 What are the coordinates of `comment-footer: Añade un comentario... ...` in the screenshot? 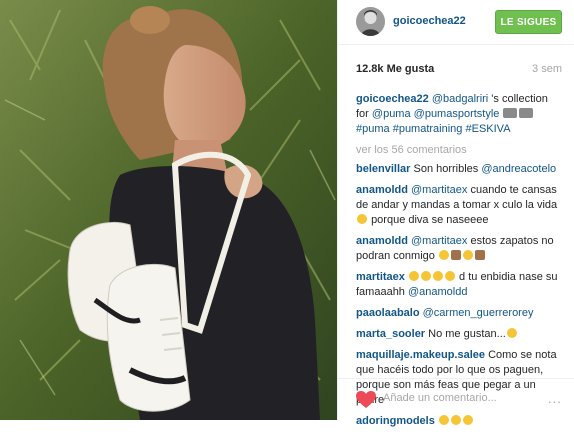 It's located at (456, 399).